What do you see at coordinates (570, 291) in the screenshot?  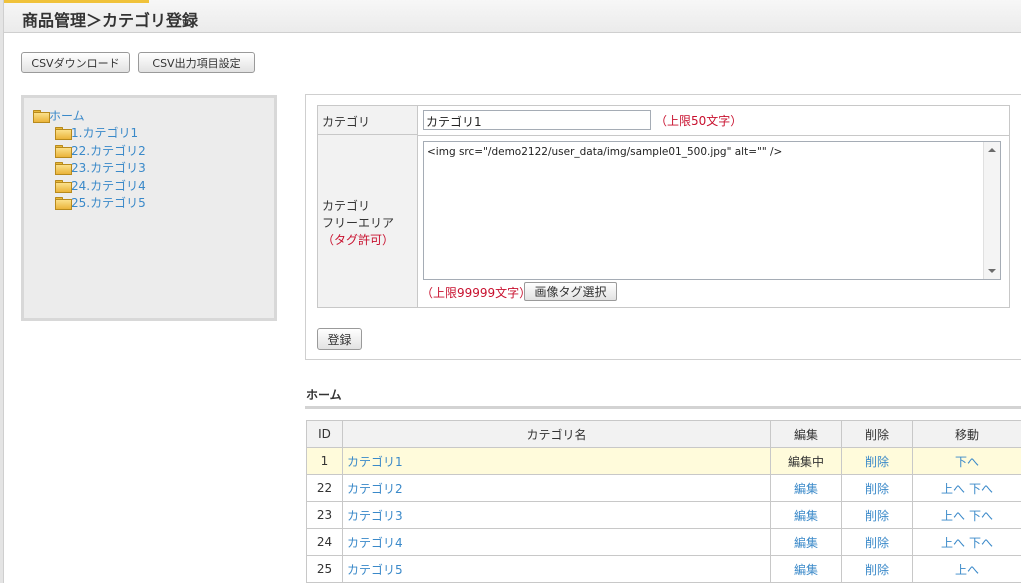 I see `image-tag-select-button: 画像タグ選択` at bounding box center [570, 291].